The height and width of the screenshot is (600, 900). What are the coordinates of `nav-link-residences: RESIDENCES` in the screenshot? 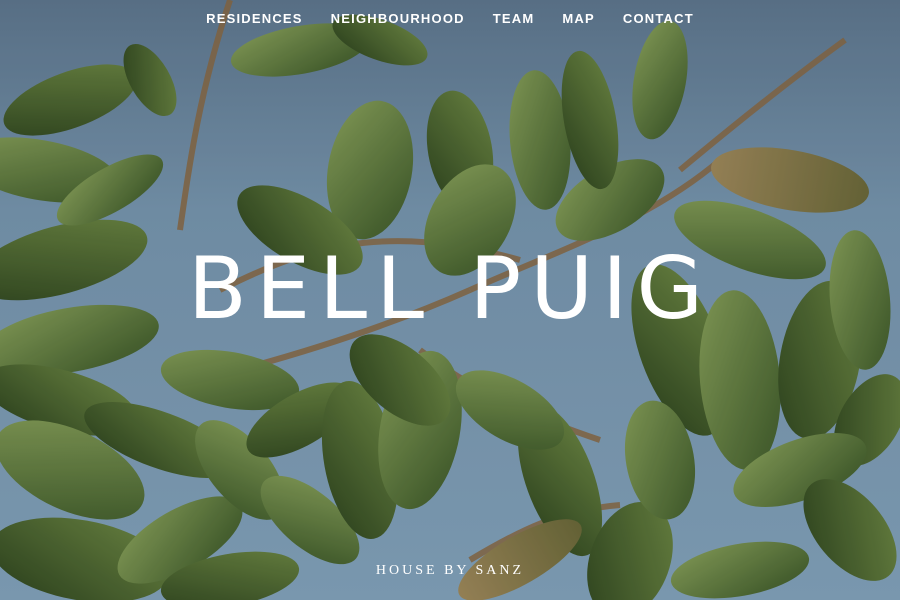 It's located at (254, 18).